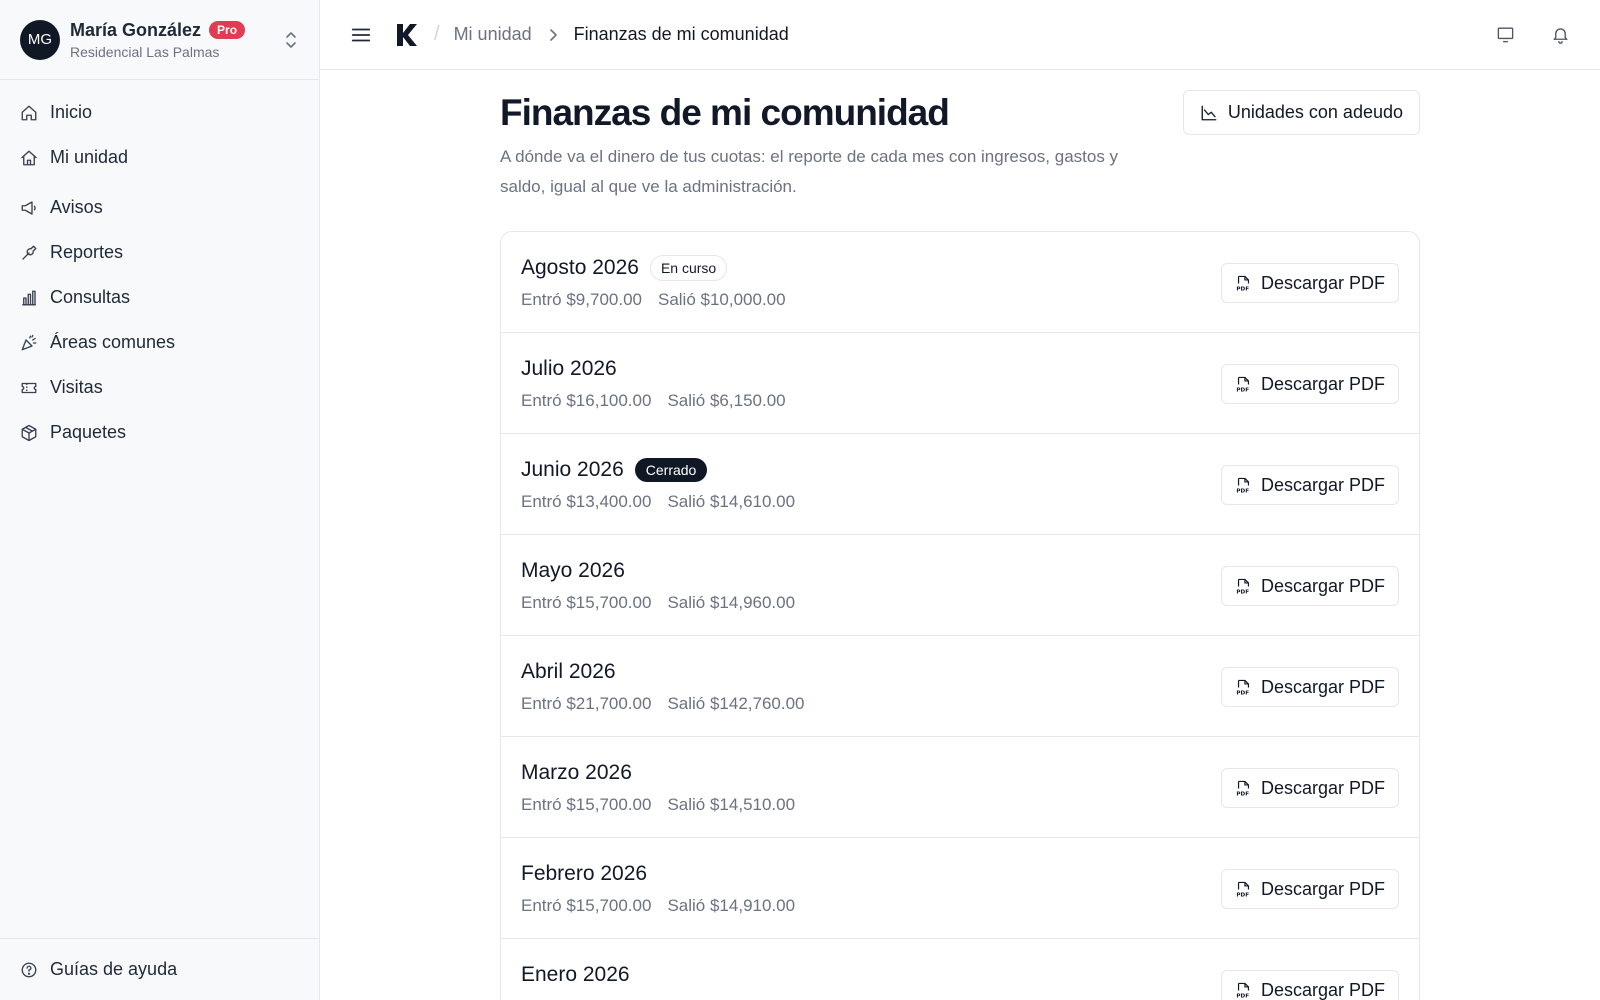 The image size is (1600, 1000). I want to click on sidebar-item-visitas: Visitas, so click(159, 387).